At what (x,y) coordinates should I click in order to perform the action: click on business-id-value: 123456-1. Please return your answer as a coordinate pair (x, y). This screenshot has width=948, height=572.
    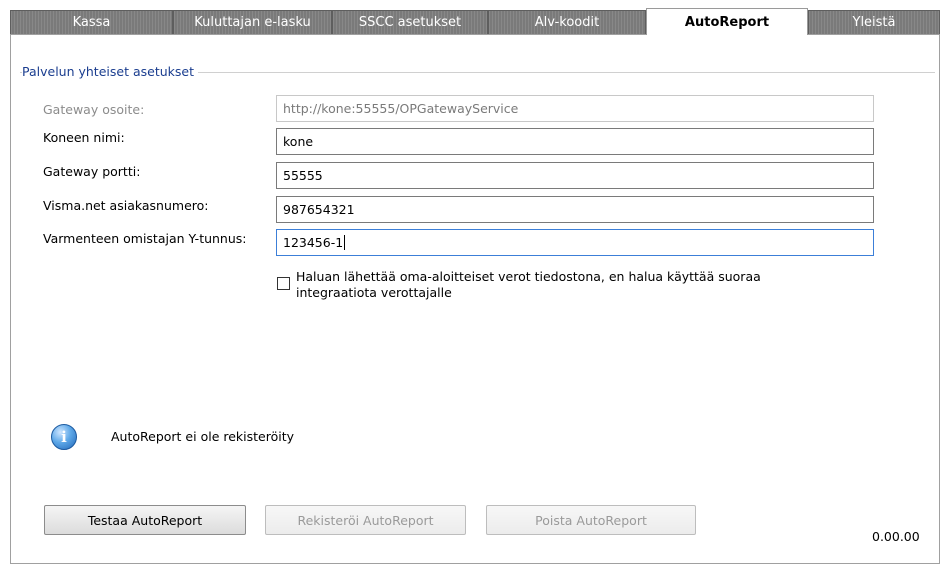
    Looking at the image, I should click on (313, 242).